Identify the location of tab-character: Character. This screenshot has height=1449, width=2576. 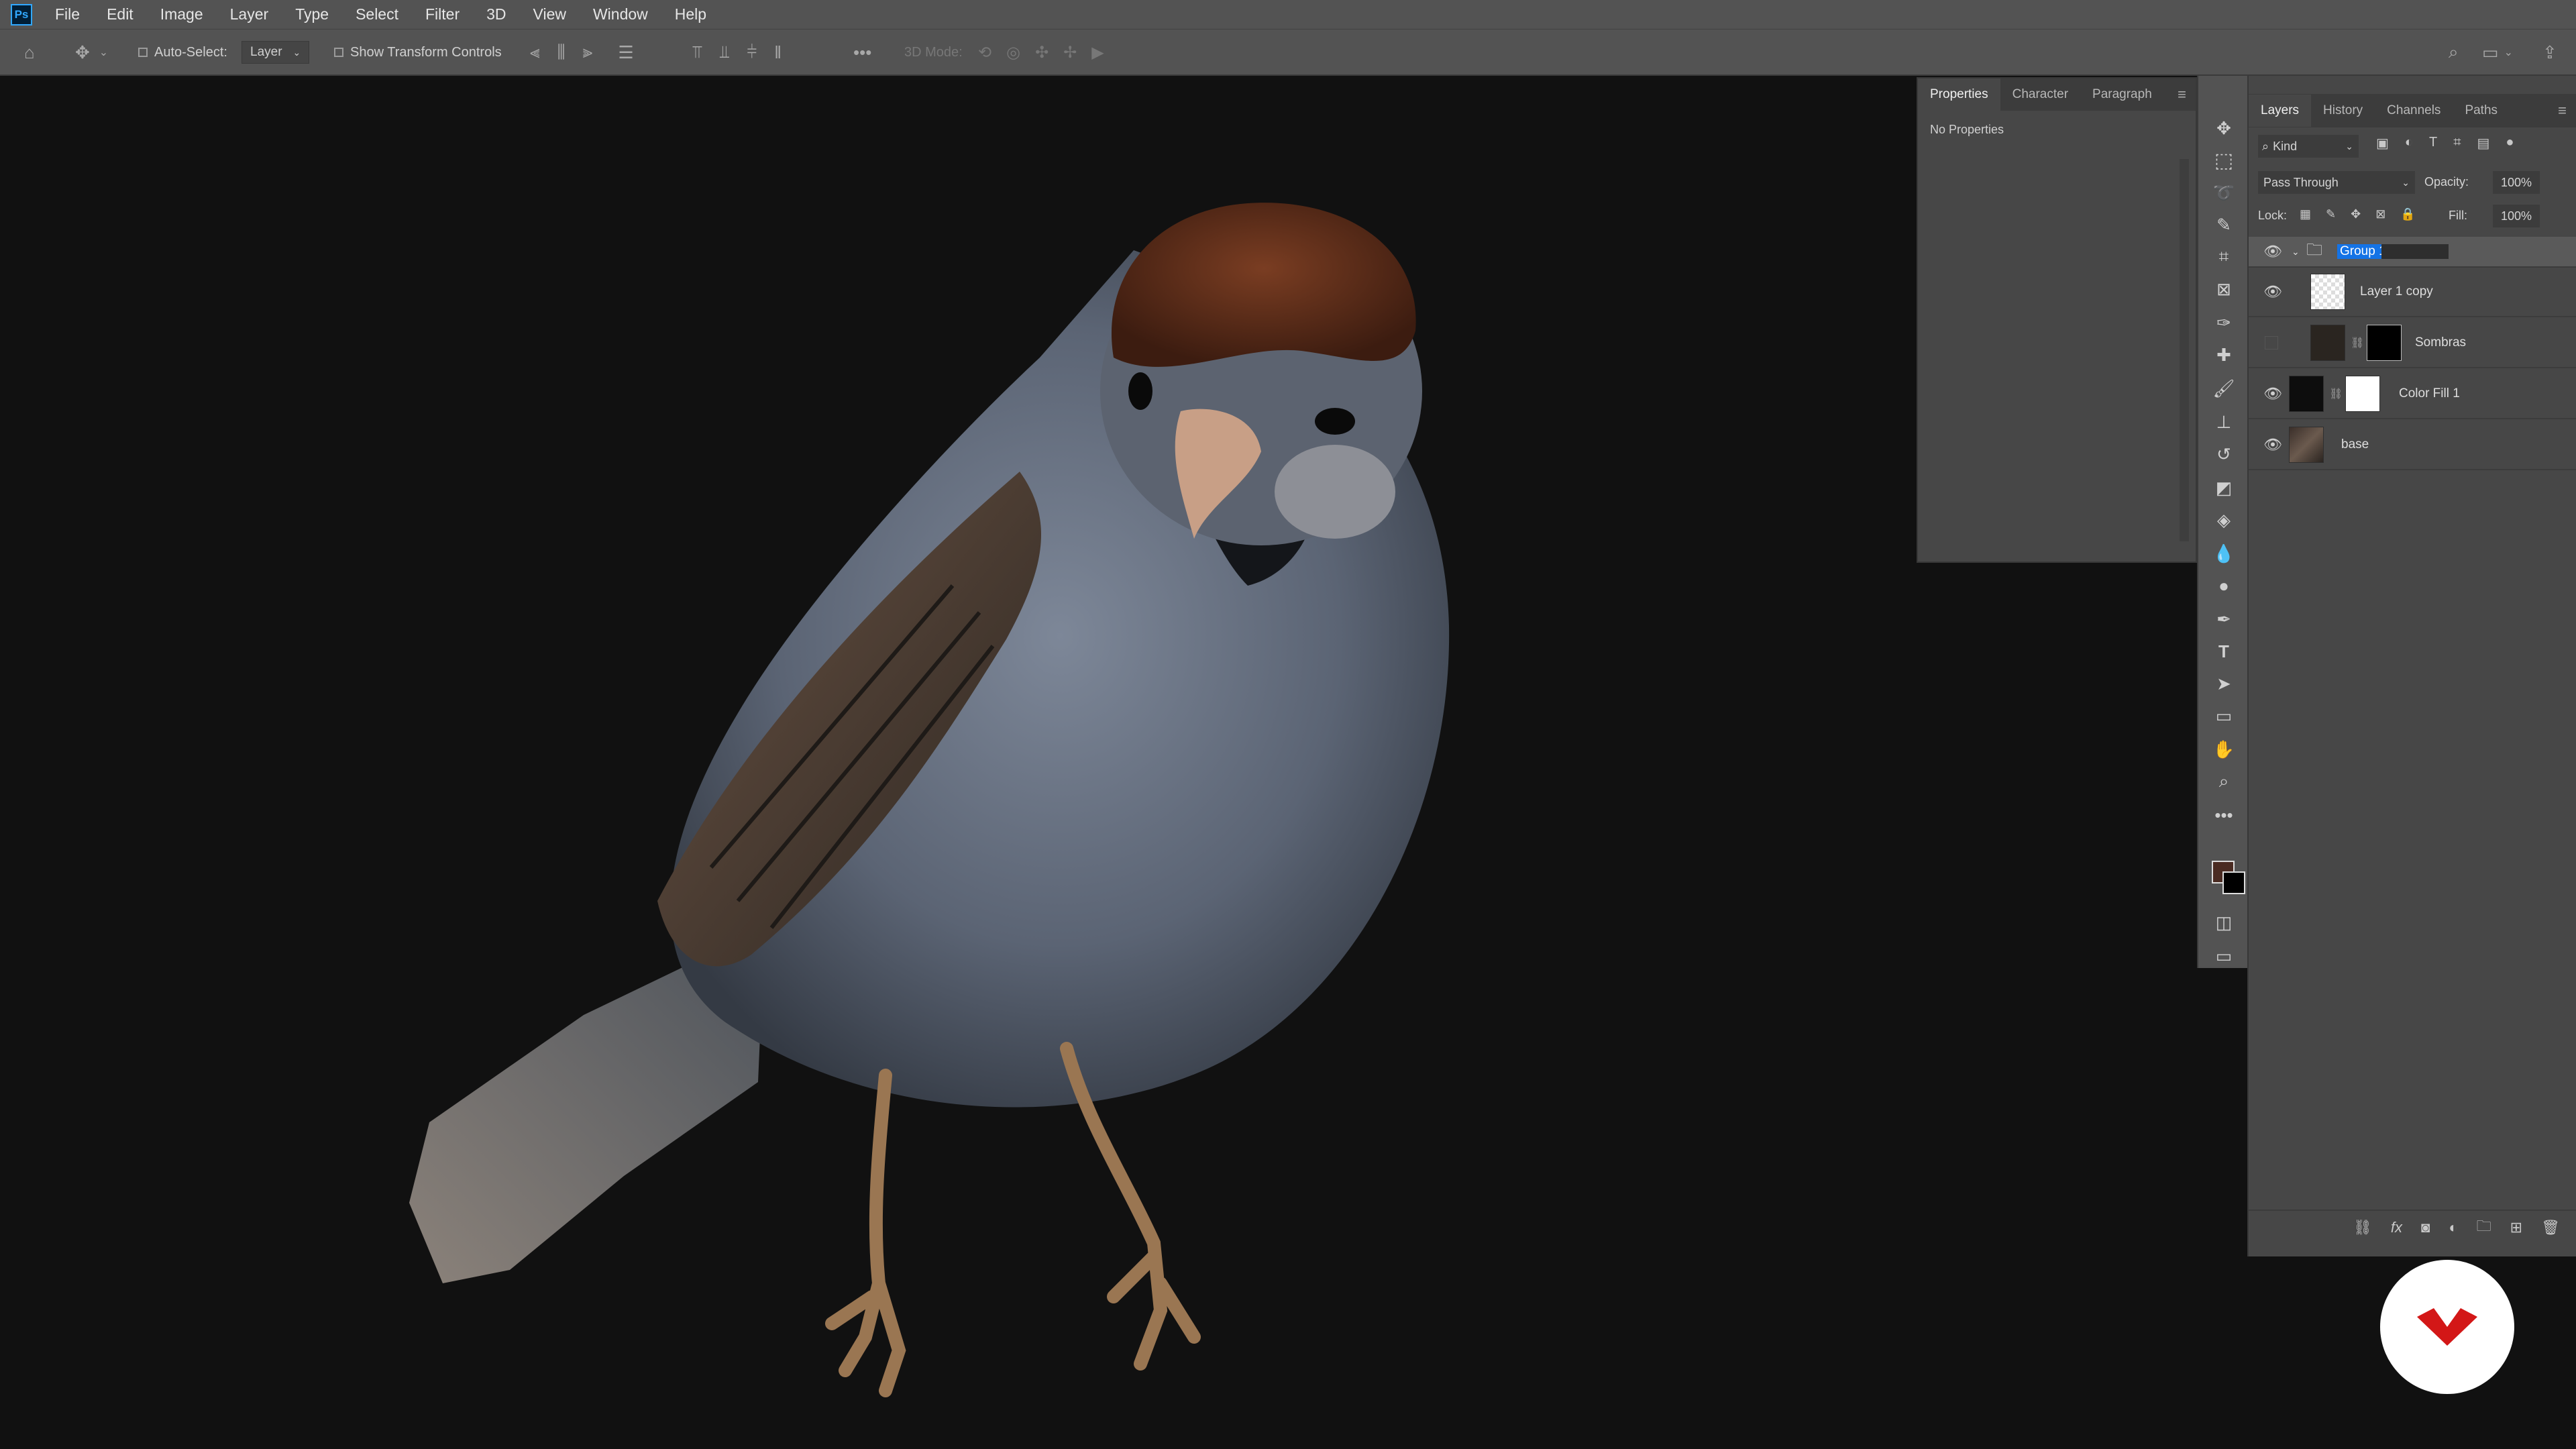
(2040, 94).